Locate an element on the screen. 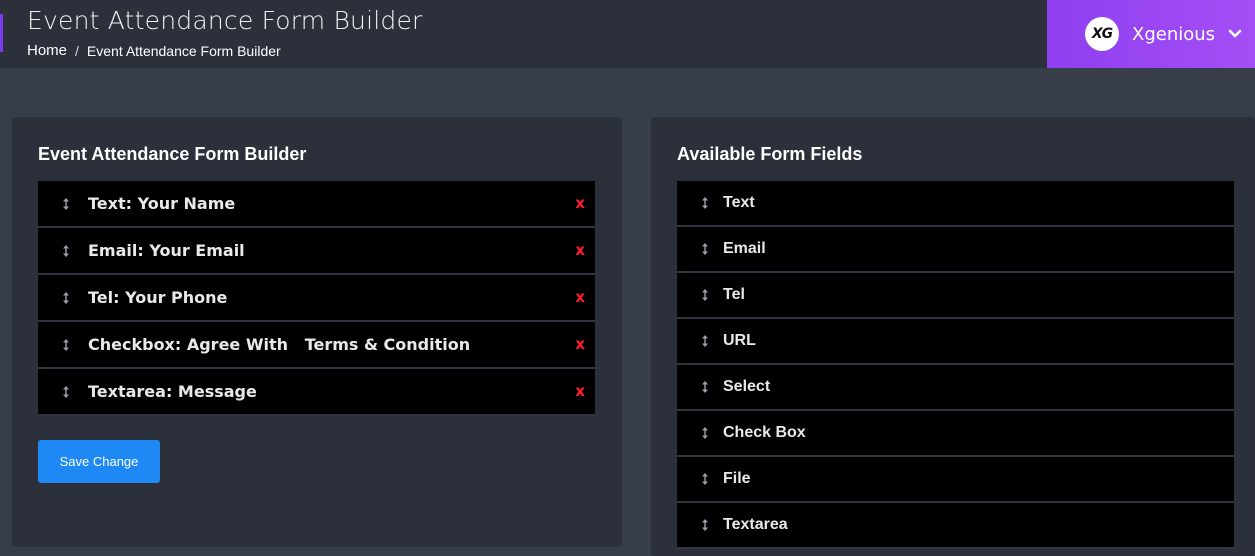 The height and width of the screenshot is (556, 1255). breadcrumb-current: Event Attendance Form Builder is located at coordinates (183, 50).